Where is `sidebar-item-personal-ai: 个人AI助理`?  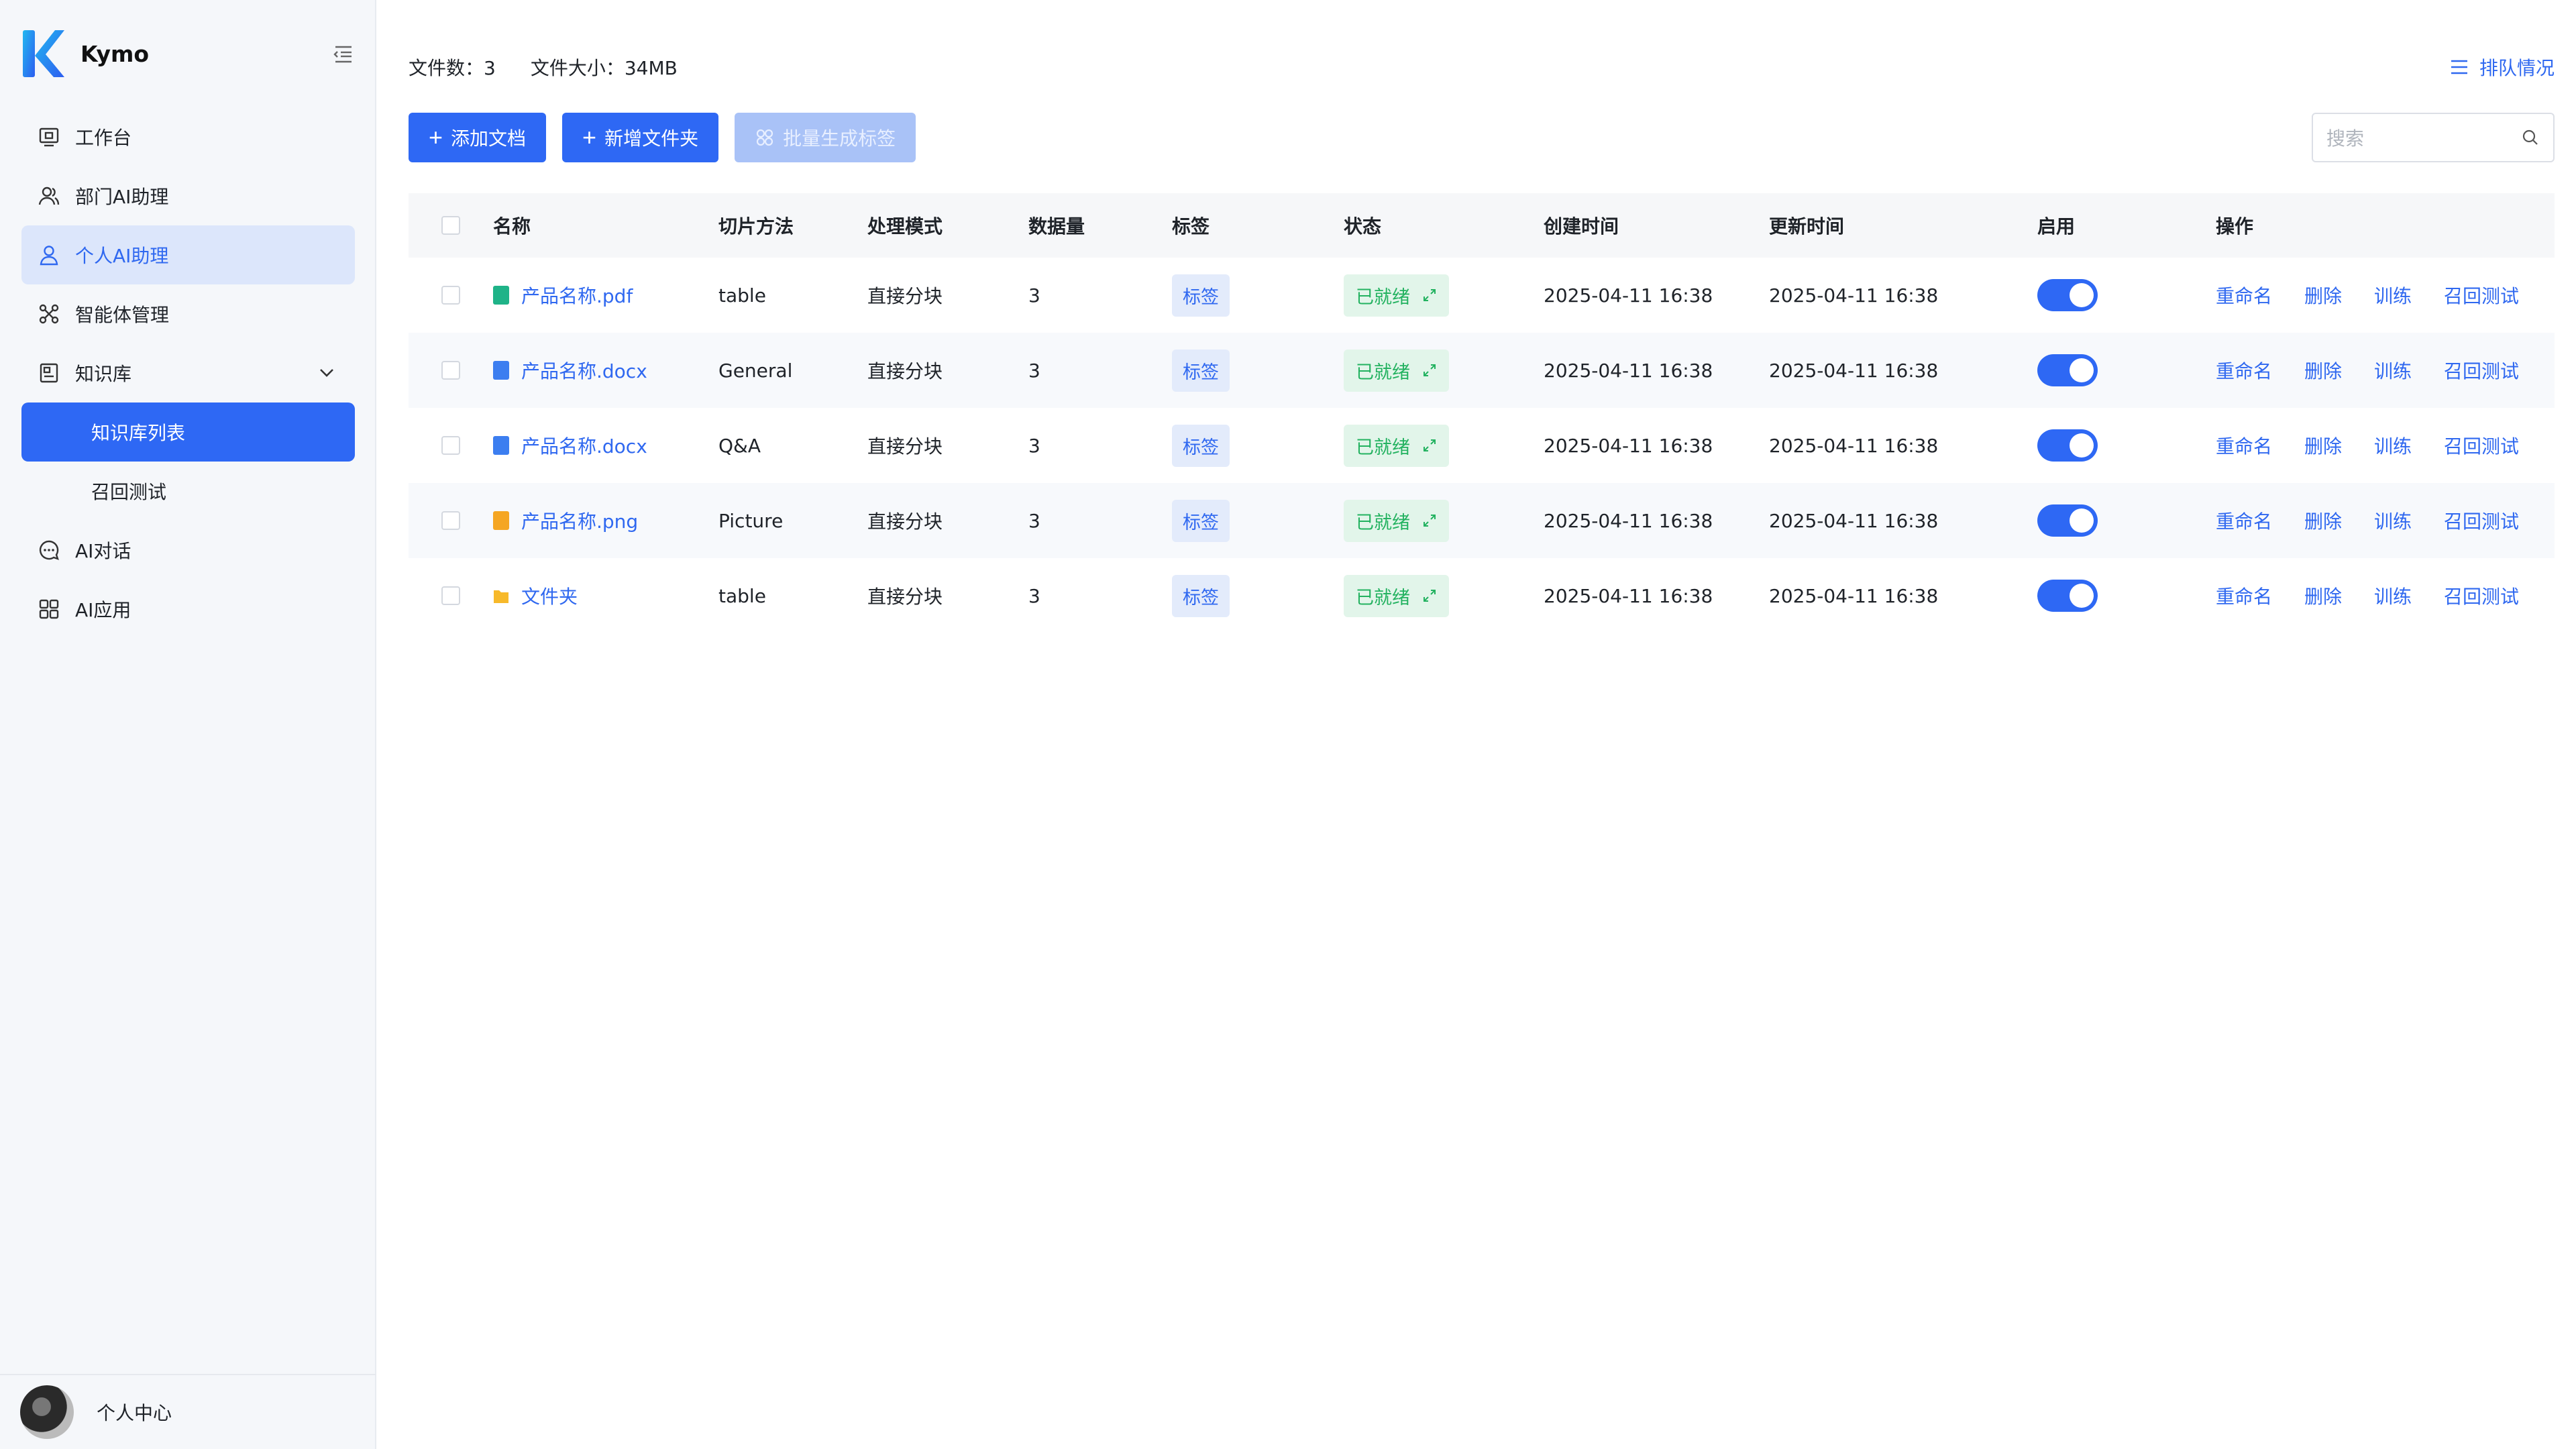
sidebar-item-personal-ai: 个人AI助理 is located at coordinates (188, 254).